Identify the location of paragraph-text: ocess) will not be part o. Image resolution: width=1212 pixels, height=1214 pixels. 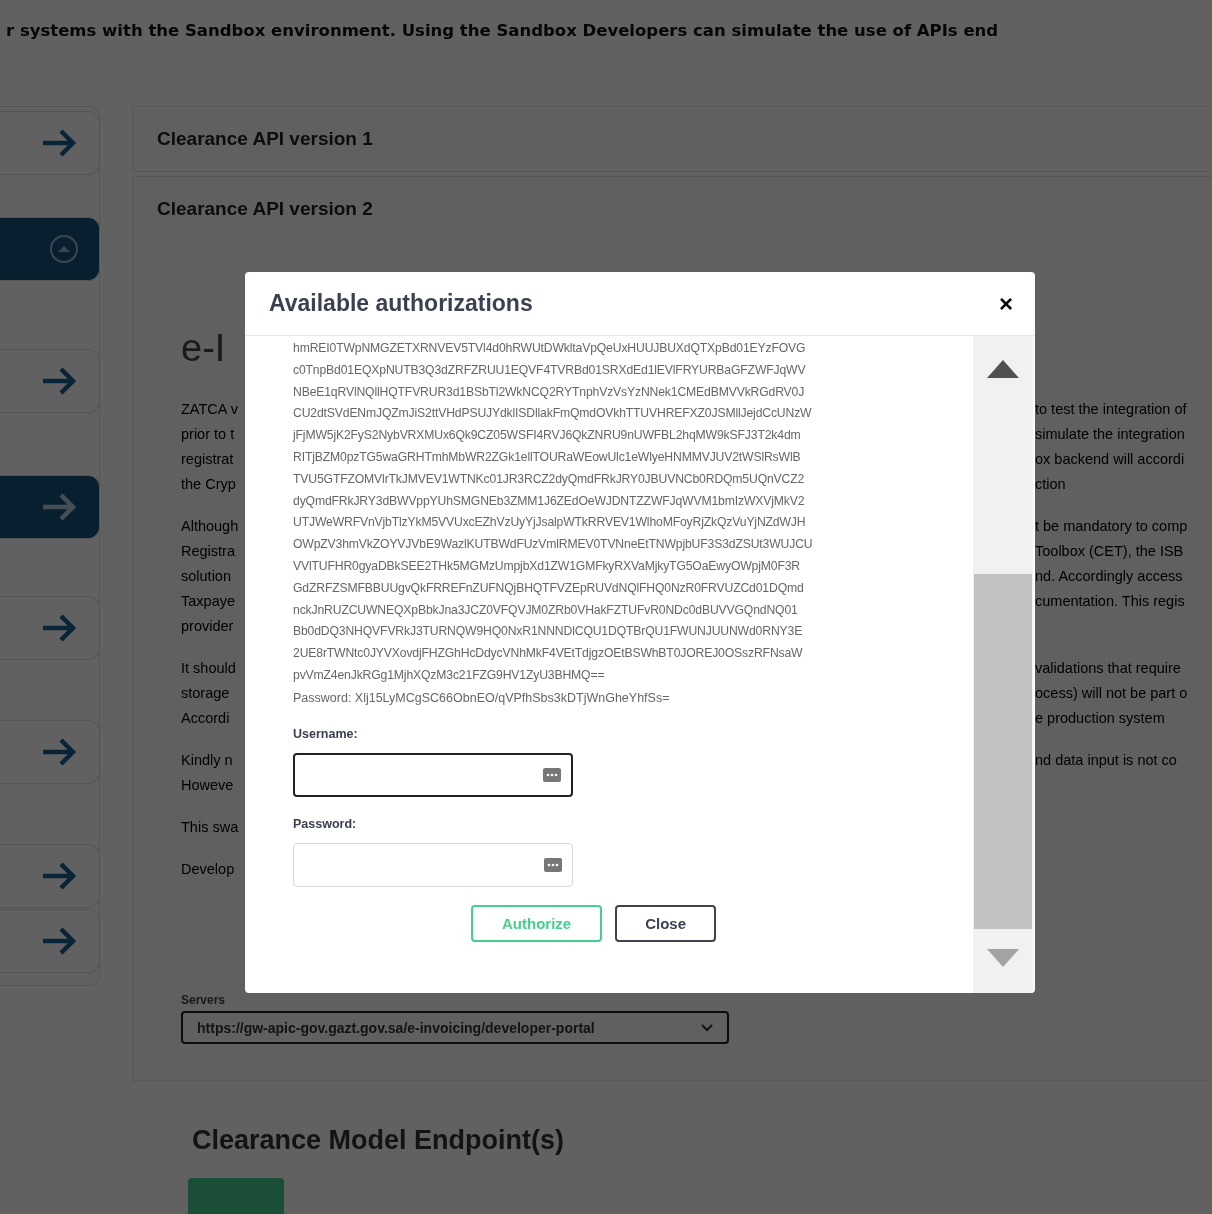
(1111, 692).